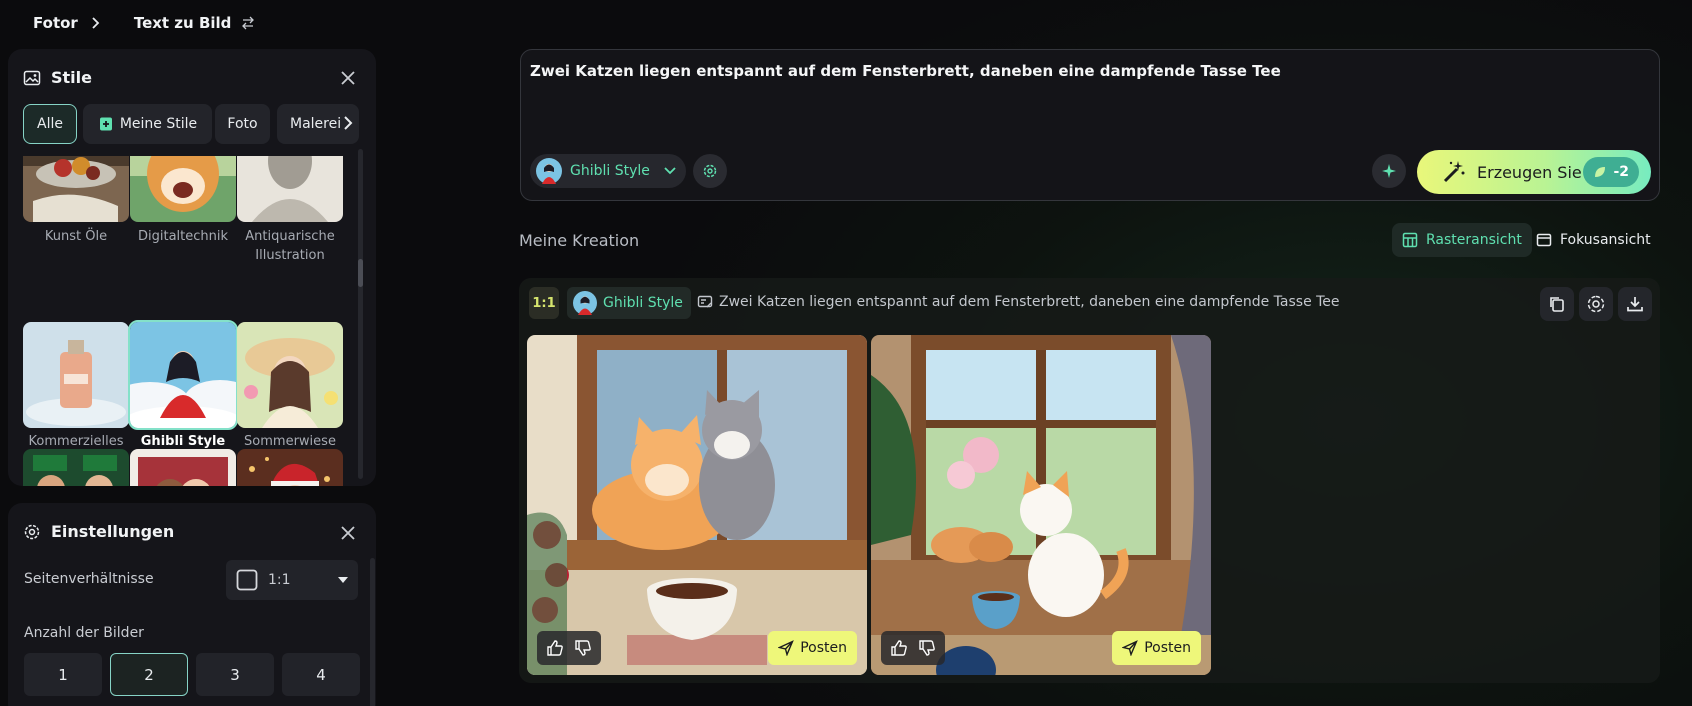 The image size is (1692, 706). I want to click on styles-panel-header: Stile, so click(57, 77).